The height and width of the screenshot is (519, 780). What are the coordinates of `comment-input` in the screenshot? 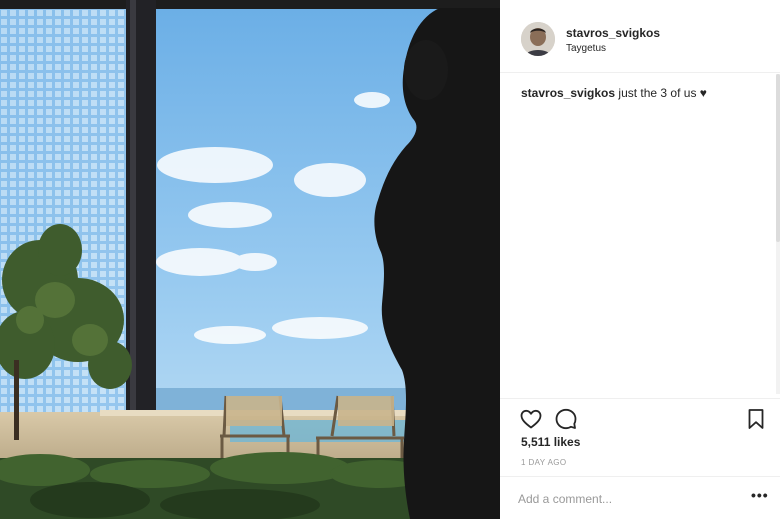 It's located at (628, 499).